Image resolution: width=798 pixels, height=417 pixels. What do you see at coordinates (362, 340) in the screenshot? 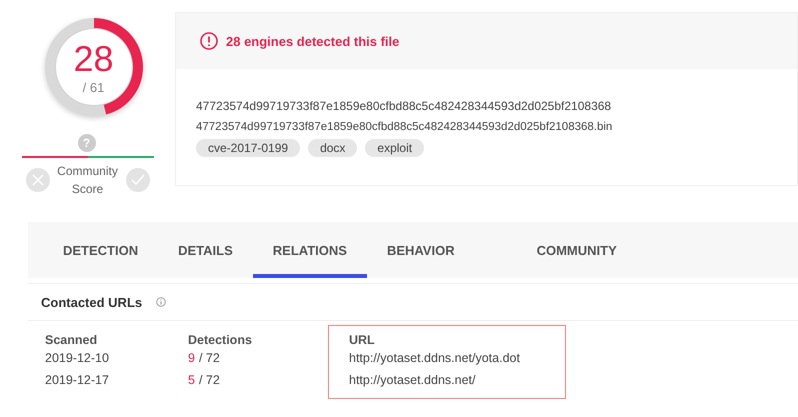
I see `column-header: URL` at bounding box center [362, 340].